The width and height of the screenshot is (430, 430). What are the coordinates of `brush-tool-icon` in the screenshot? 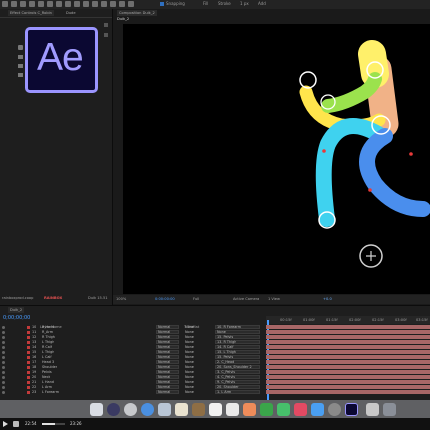 It's located at (95, 4).